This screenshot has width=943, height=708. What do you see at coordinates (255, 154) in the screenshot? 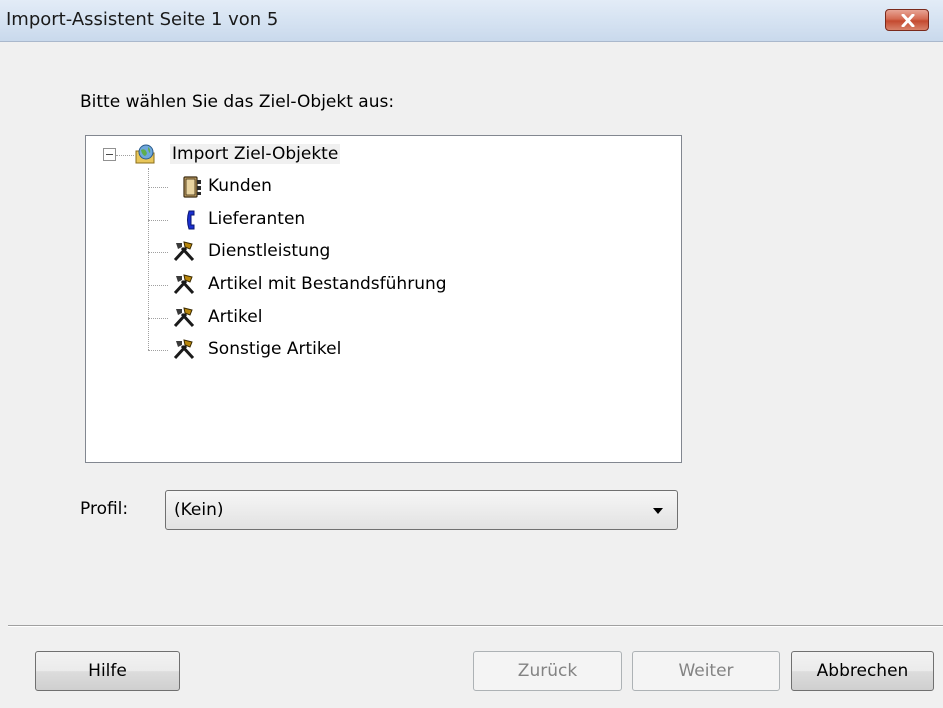
I see `tree-root-label: Import Ziel-Objekte` at bounding box center [255, 154].